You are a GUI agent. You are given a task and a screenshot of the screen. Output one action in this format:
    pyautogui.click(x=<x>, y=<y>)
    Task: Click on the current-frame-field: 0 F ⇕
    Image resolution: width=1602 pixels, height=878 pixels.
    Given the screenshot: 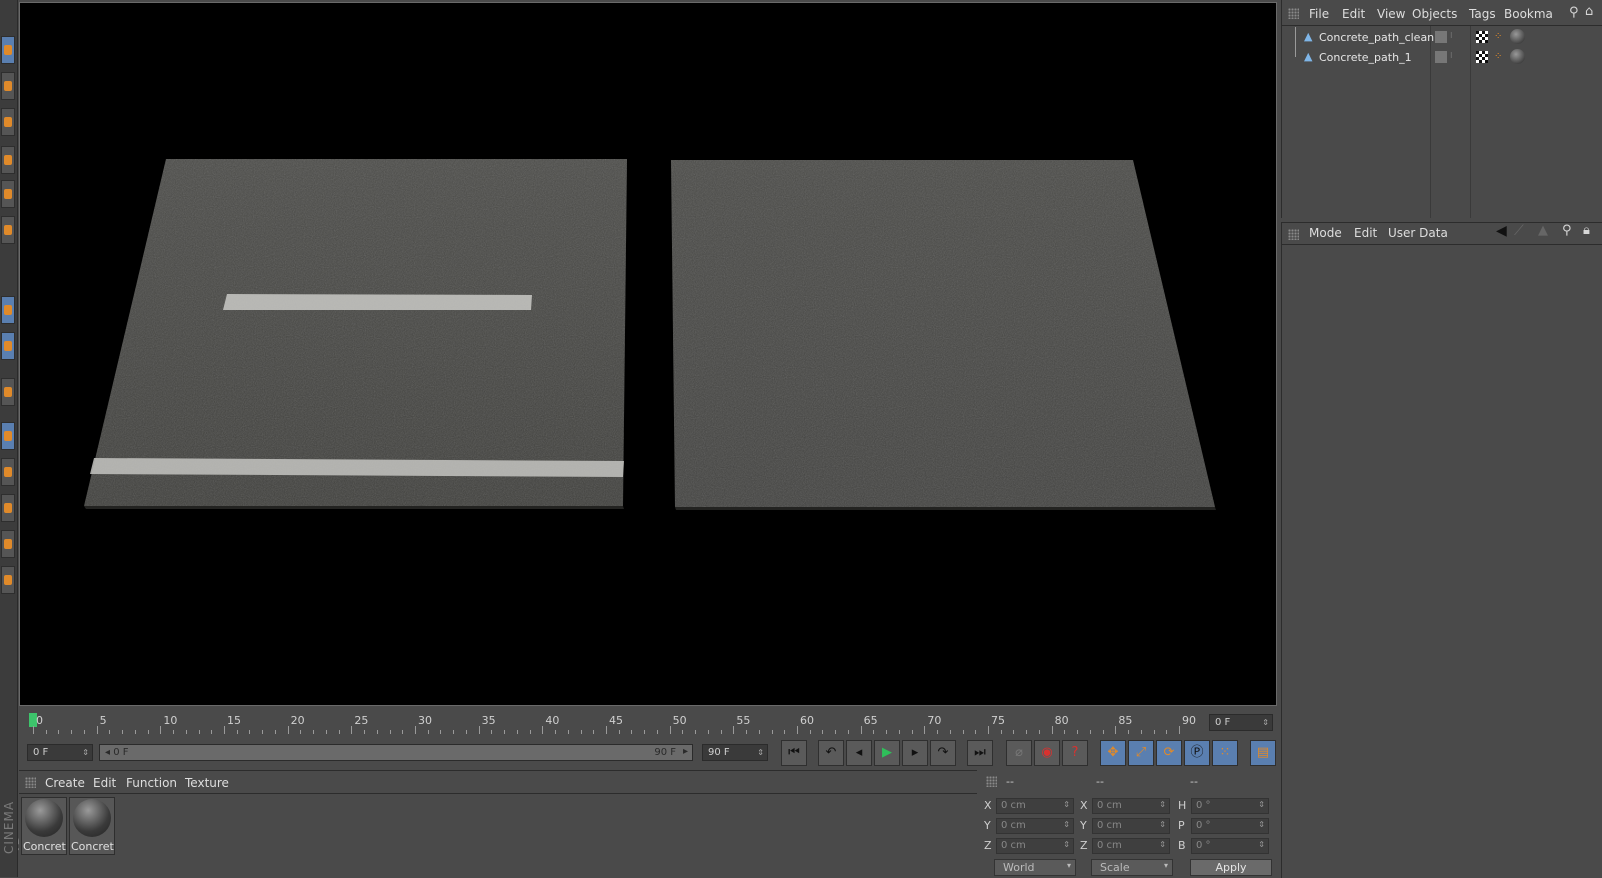 What is the action you would take?
    pyautogui.click(x=1241, y=722)
    